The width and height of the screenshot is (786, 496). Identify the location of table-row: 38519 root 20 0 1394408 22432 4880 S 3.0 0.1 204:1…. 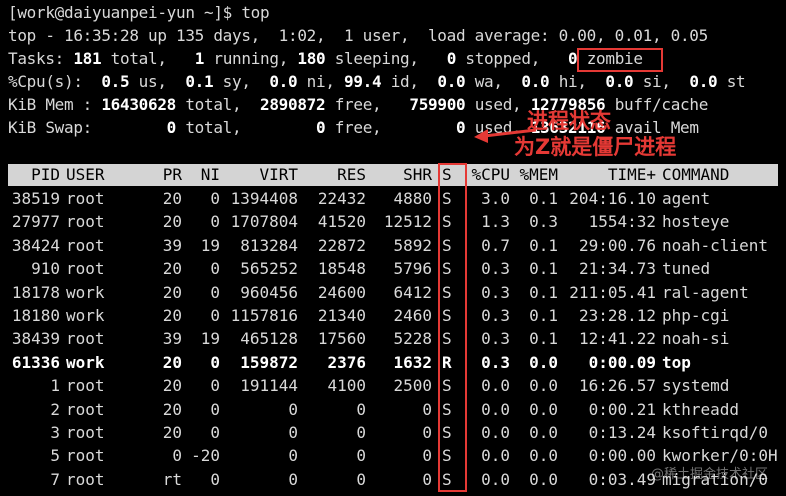
(393, 199).